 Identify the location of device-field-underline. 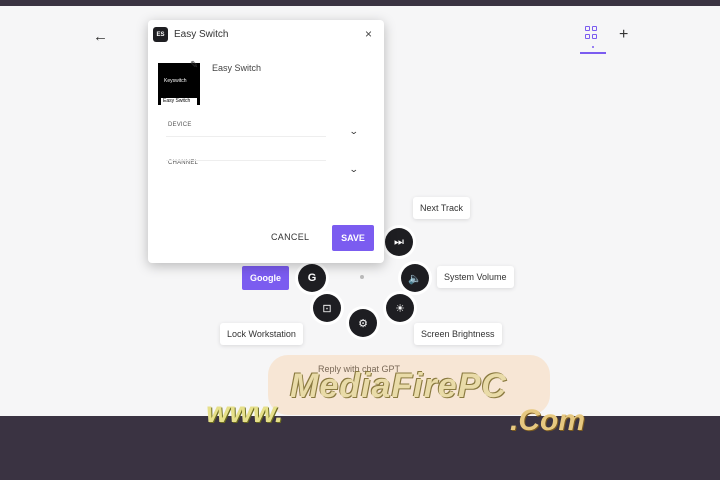
(246, 136).